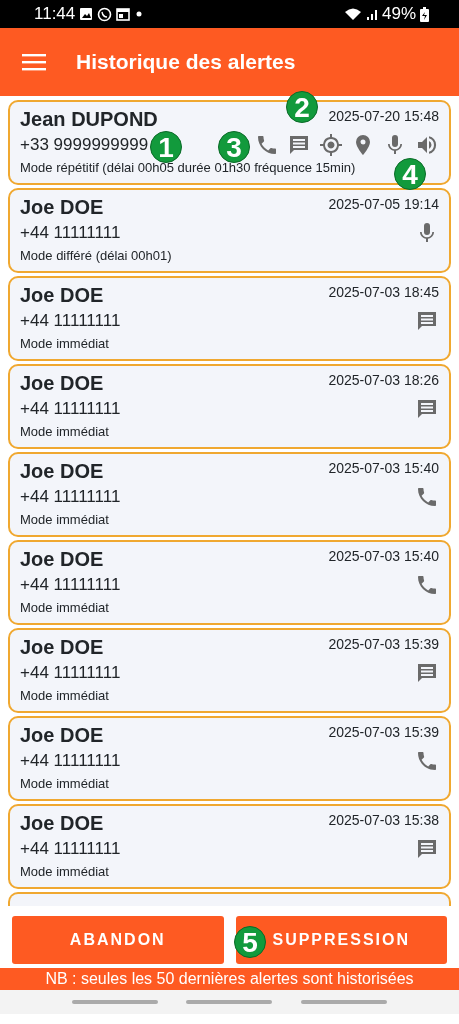  Describe the element at coordinates (383, 292) in the screenshot. I see `alert-date: 2025-07-03 18:45` at that location.